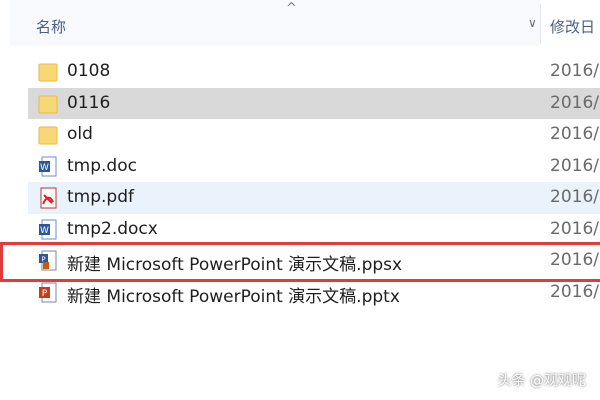  I want to click on file-name: tmp.pdf, so click(100, 197).